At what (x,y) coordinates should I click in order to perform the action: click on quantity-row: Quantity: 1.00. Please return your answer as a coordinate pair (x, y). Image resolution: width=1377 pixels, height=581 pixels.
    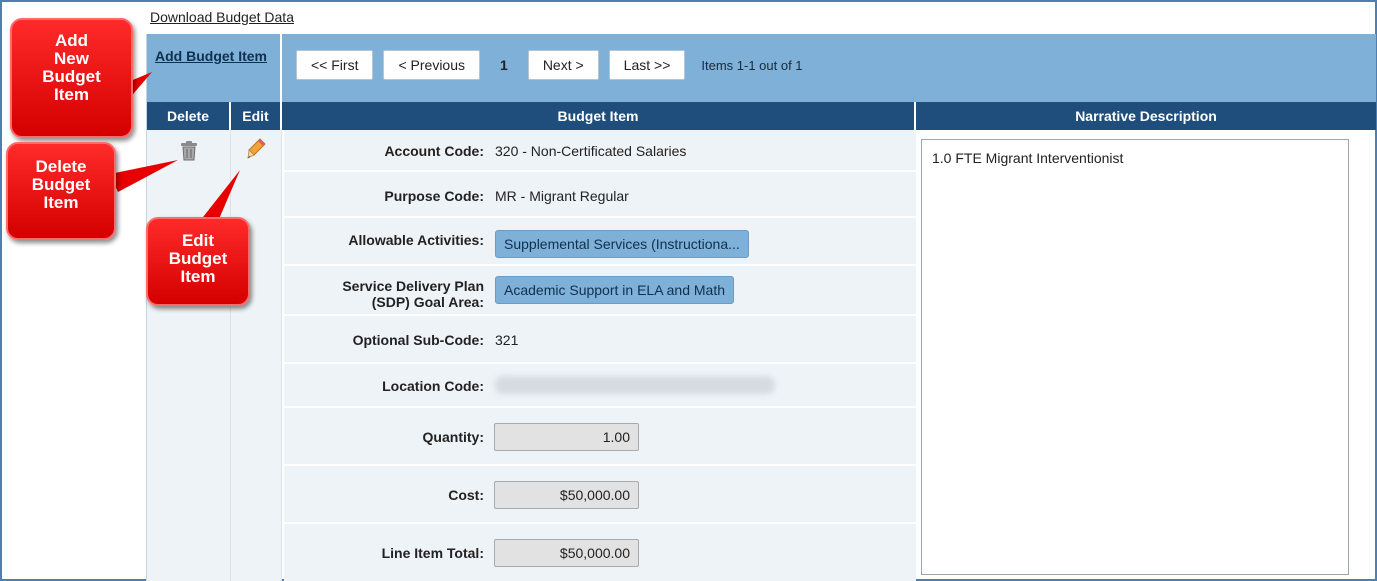
    Looking at the image, I should click on (600, 437).